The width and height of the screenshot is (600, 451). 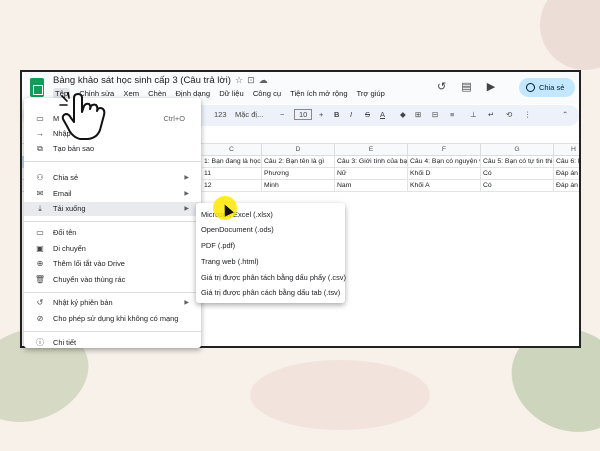 I want to click on table-cell: 12, so click(x=232, y=186).